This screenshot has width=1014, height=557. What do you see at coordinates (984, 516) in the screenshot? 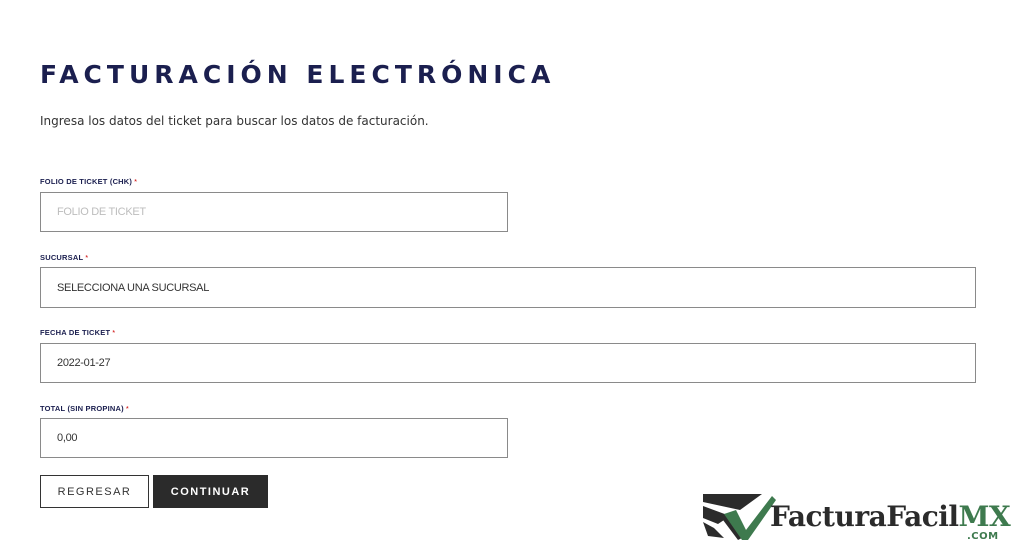
I see `logo-brand-green: MX` at bounding box center [984, 516].